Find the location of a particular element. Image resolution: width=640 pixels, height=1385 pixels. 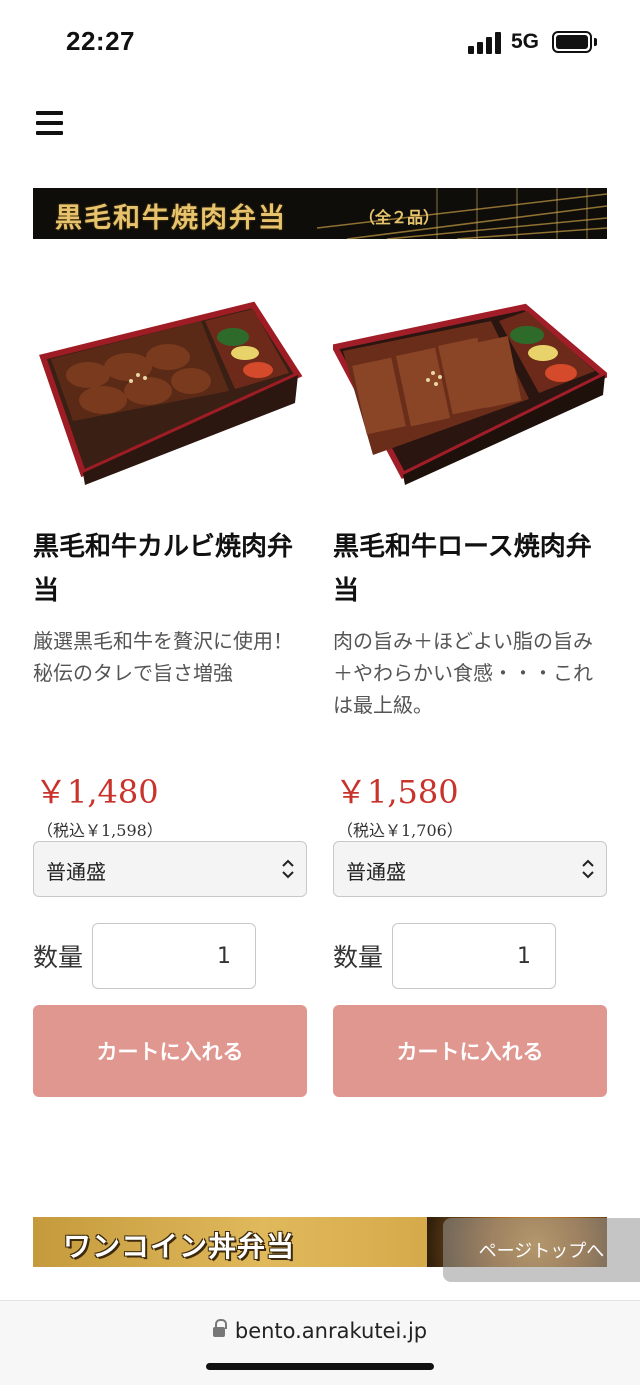

page-top-button: ページトップへ is located at coordinates (541, 1250).